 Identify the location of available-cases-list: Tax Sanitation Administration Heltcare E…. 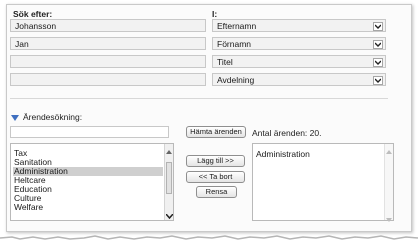
(92, 182).